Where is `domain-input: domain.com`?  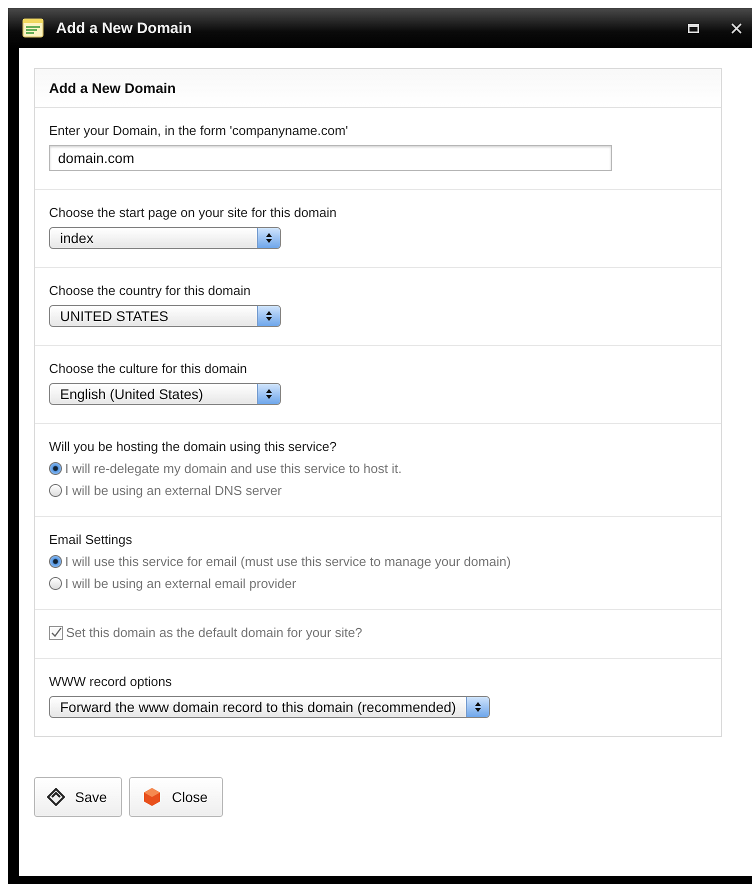 domain-input: domain.com is located at coordinates (330, 158).